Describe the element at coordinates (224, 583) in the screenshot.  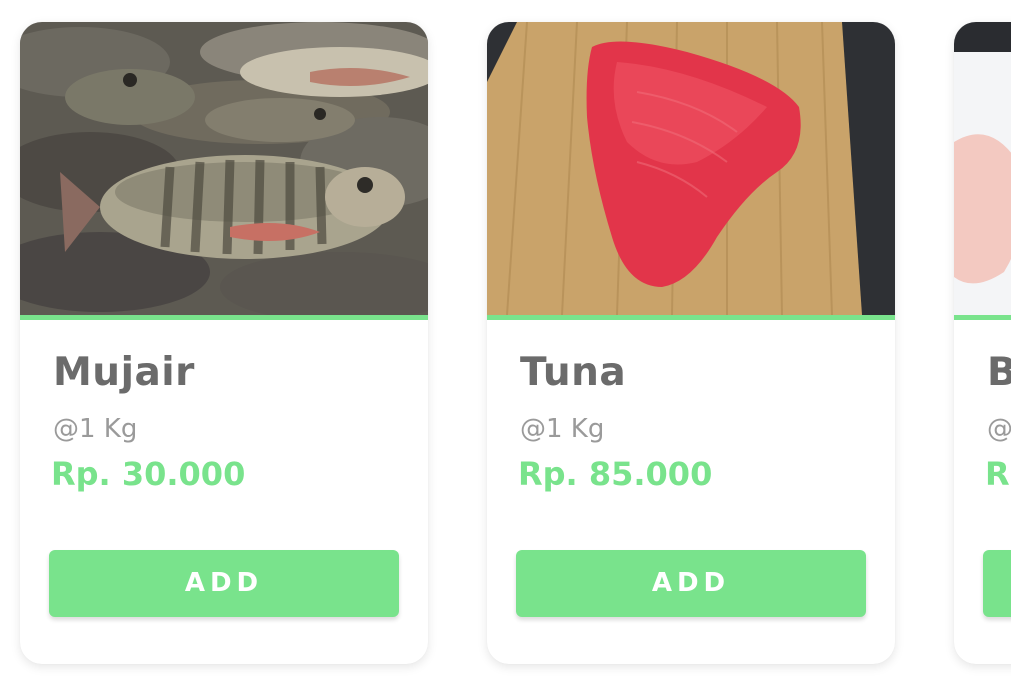
I see `add-button-mujair: ADD` at that location.